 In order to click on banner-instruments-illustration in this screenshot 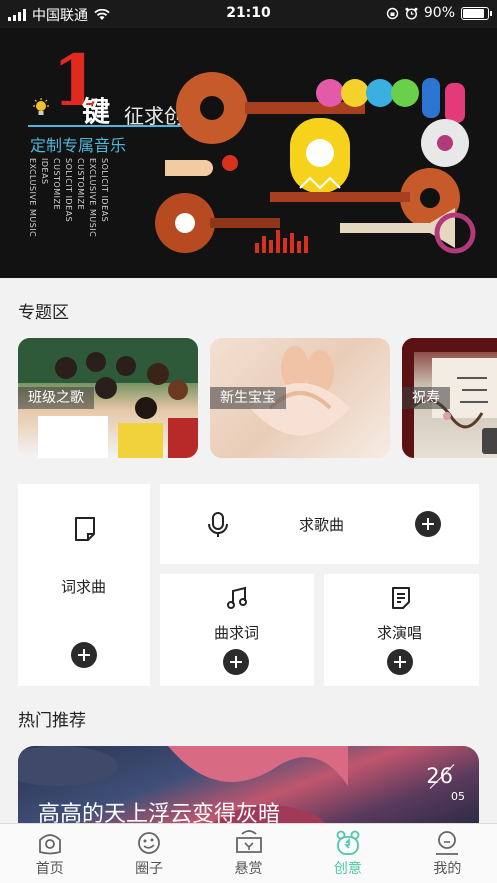, I will do `click(315, 163)`.